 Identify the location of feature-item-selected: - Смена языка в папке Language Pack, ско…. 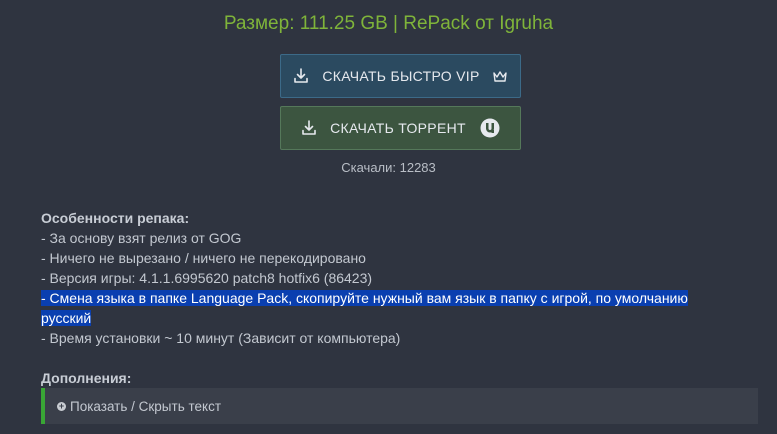
(391, 308).